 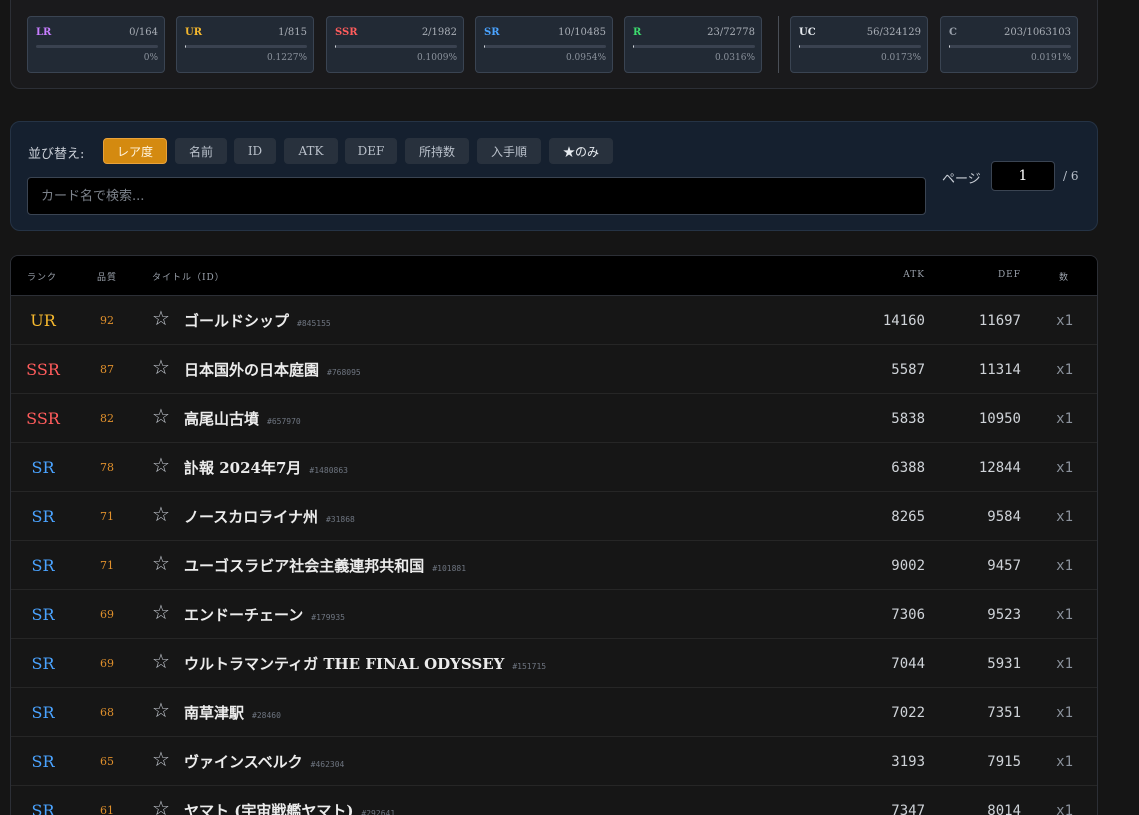 What do you see at coordinates (107, 809) in the screenshot?
I see `card-quality: 61` at bounding box center [107, 809].